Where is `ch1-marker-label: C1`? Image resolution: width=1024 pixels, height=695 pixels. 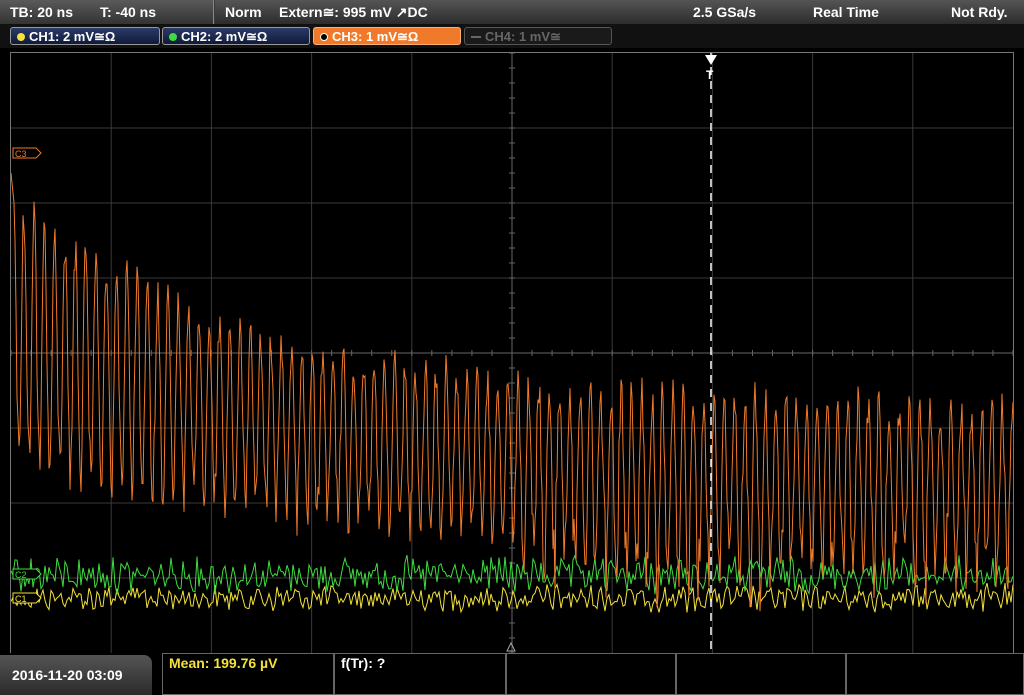 ch1-marker-label: C1 is located at coordinates (21, 599).